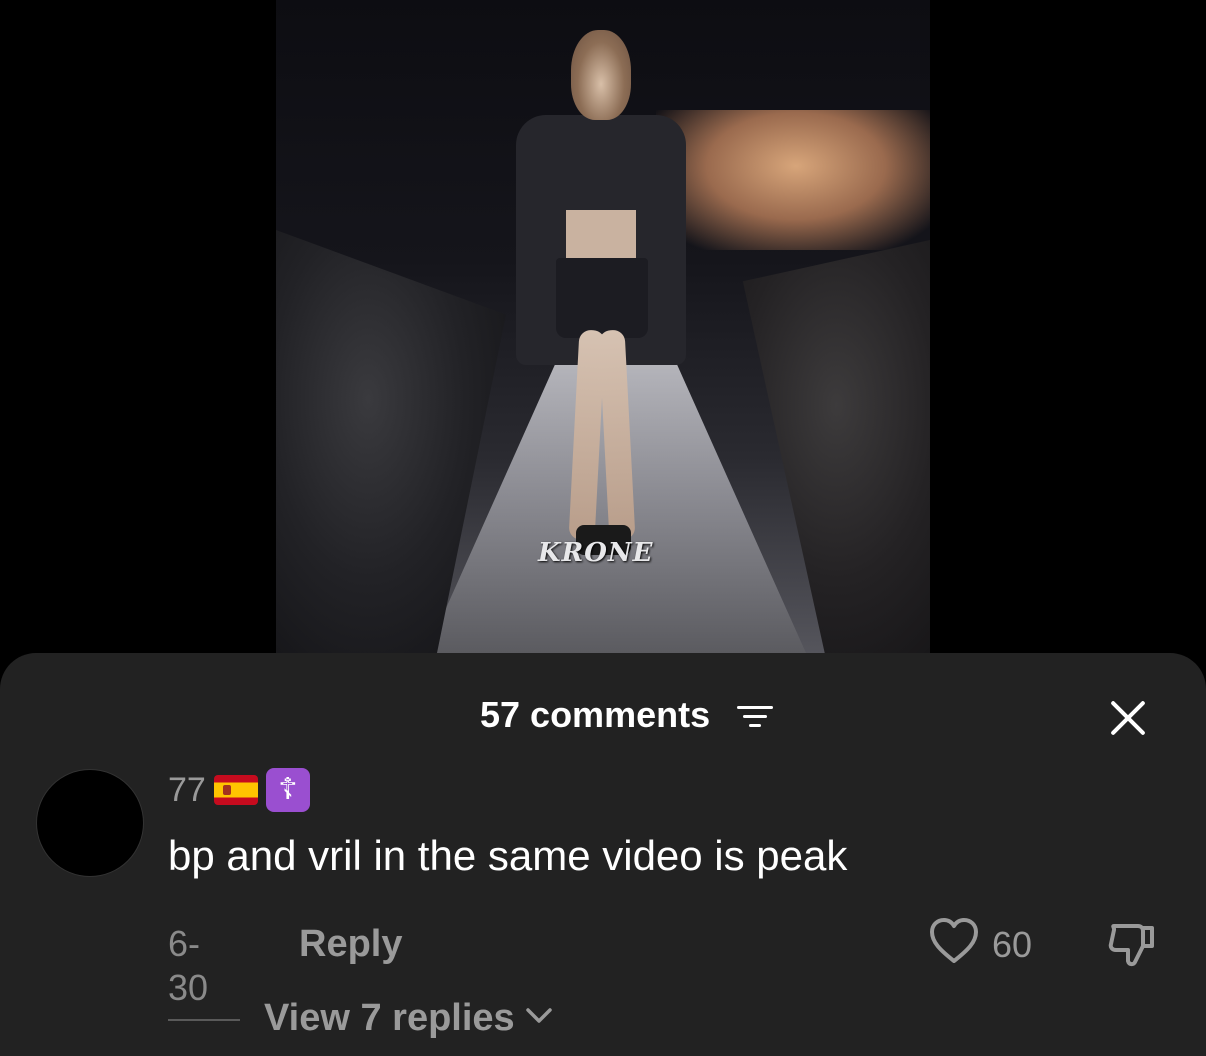  I want to click on divider, so click(204, 1020).